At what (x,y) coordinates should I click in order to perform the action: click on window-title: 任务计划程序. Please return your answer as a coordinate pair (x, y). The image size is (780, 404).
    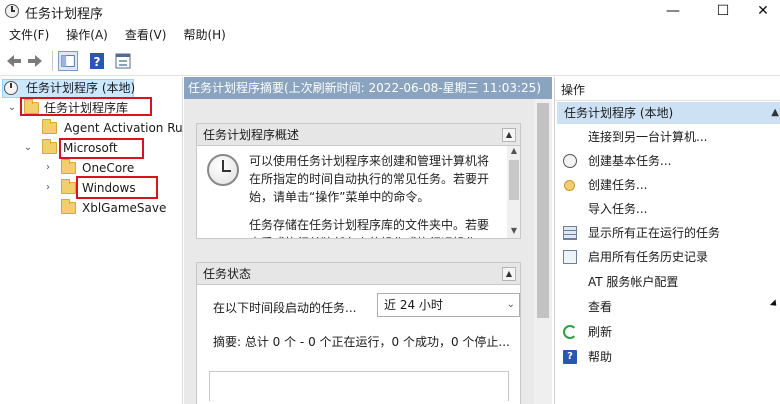
    Looking at the image, I should click on (64, 14).